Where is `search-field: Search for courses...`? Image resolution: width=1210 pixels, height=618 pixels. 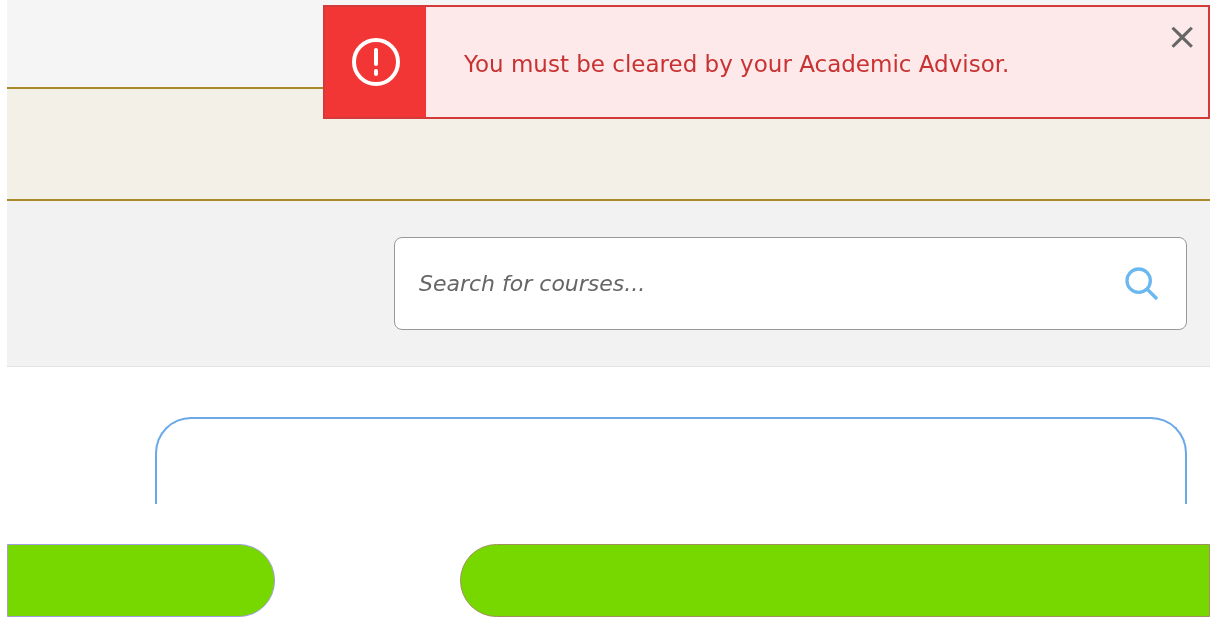
search-field: Search for courses... is located at coordinates (790, 283).